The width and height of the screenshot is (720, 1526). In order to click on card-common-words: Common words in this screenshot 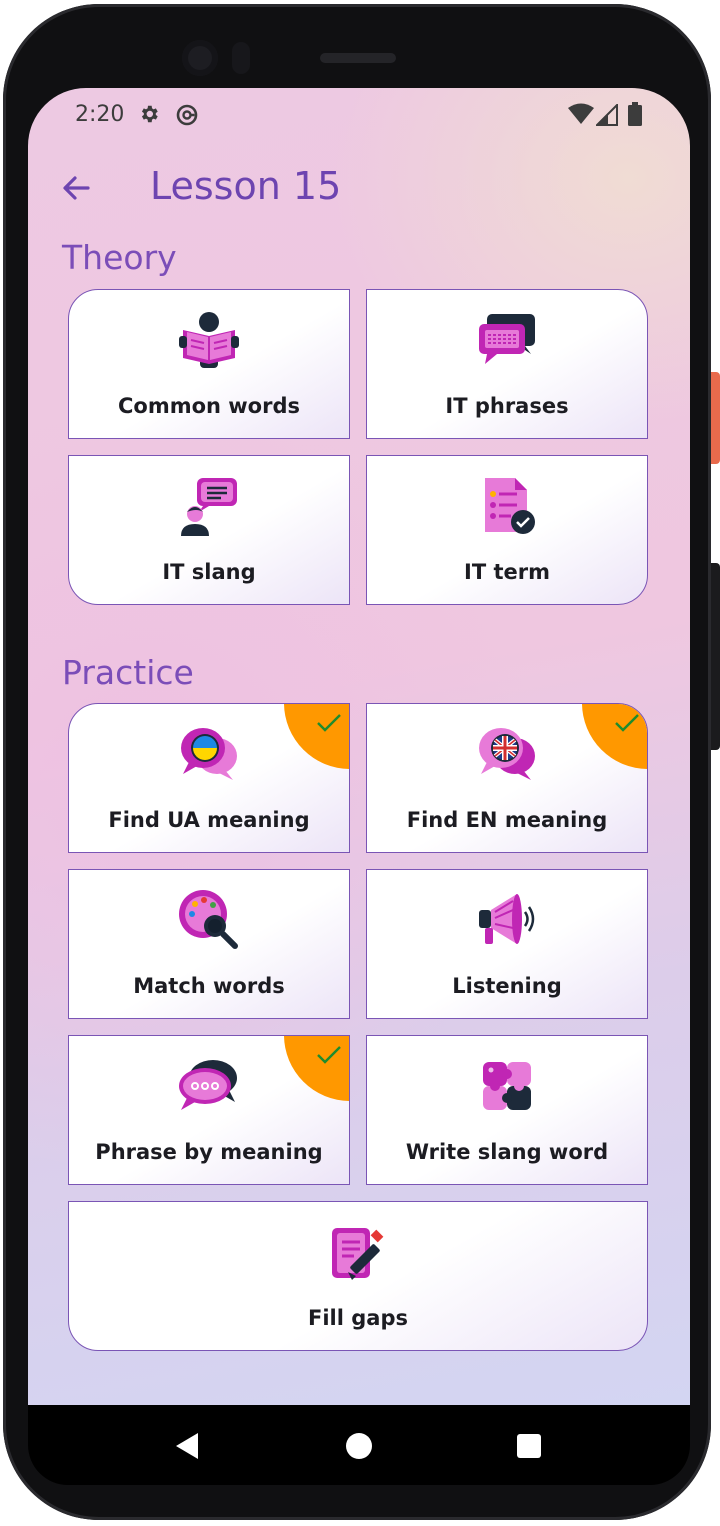, I will do `click(209, 364)`.